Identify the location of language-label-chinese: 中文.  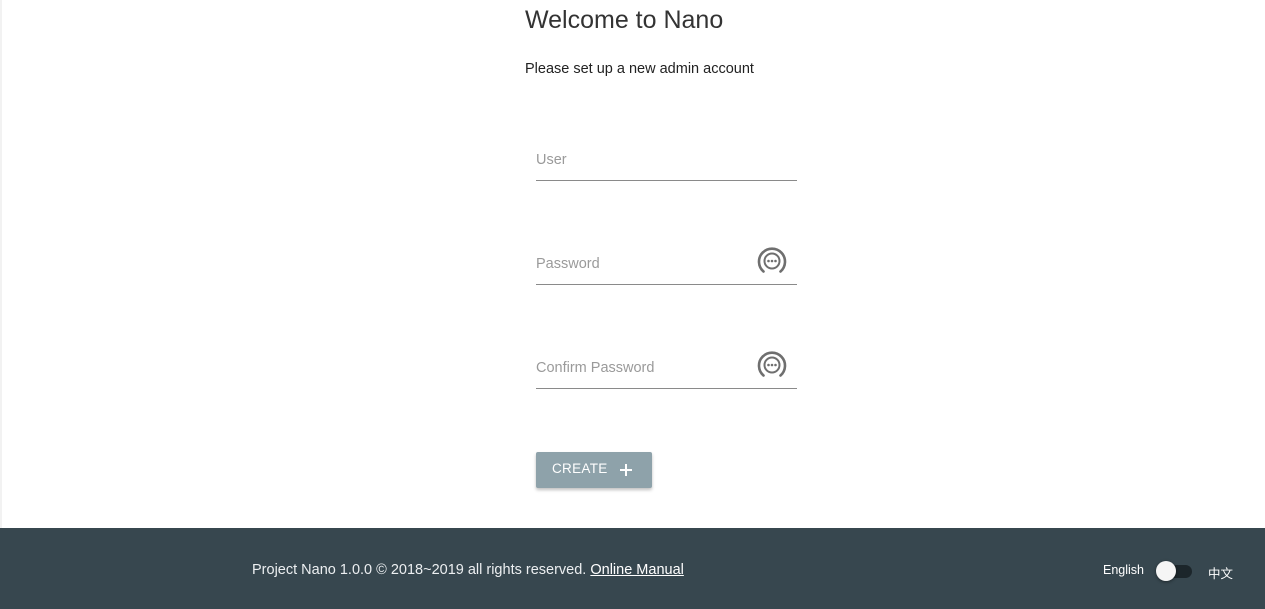
(1221, 574).